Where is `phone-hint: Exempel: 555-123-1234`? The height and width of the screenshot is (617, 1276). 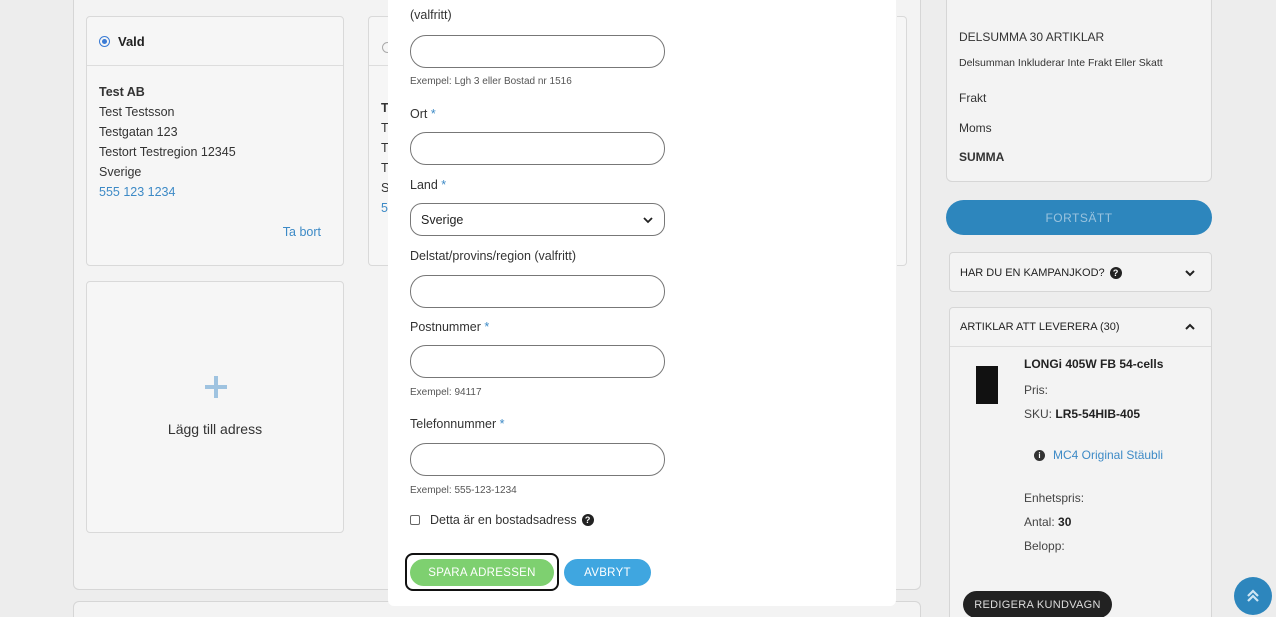
phone-hint: Exempel: 555-123-1234 is located at coordinates (463, 490).